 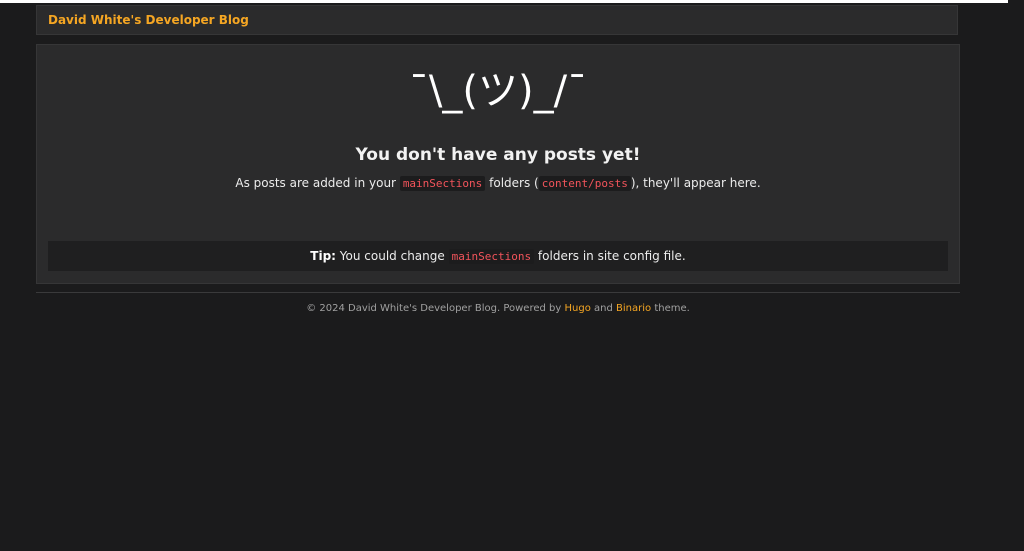 What do you see at coordinates (584, 183) in the screenshot?
I see `content-posts-code: content/posts` at bounding box center [584, 183].